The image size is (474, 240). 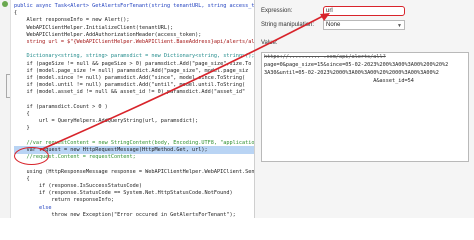 I want to click on chevron-down-icon: ▼, so click(x=399, y=26).